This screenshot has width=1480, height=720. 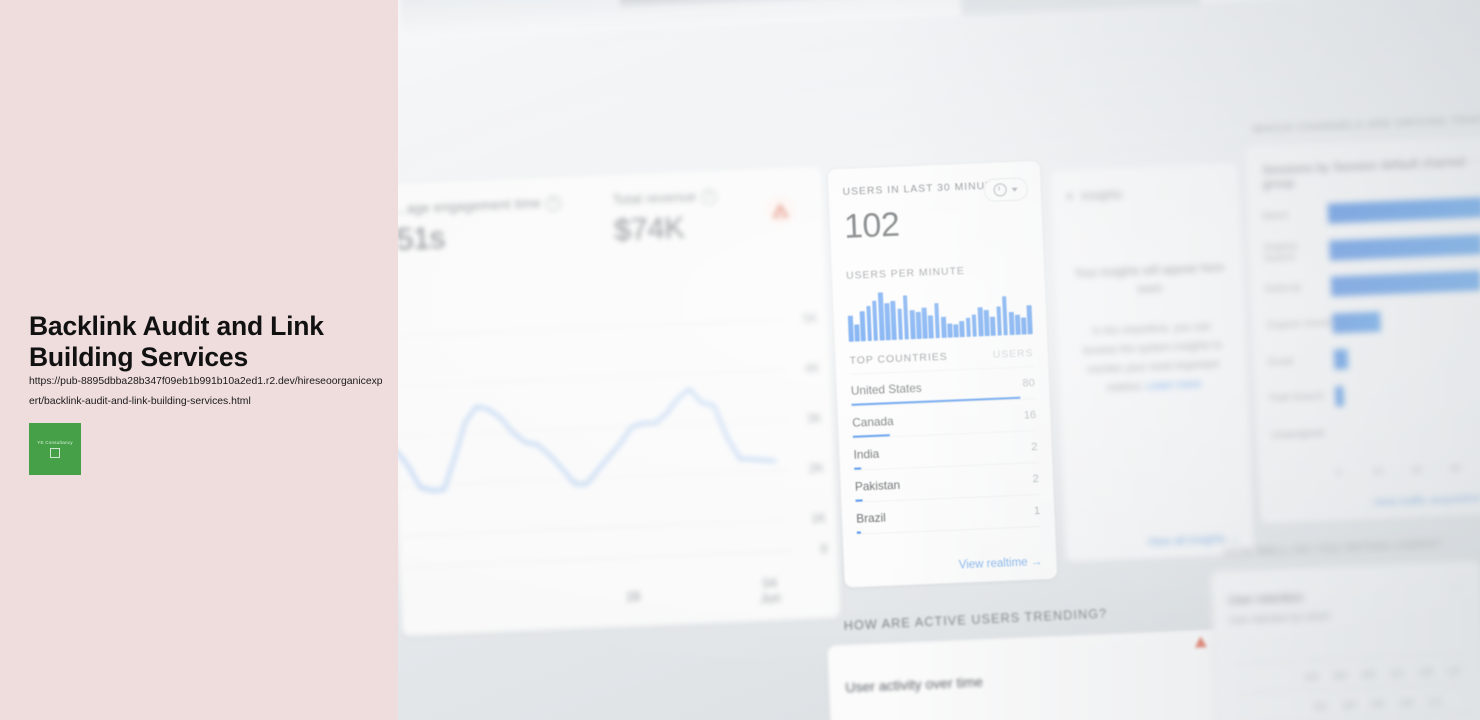 I want to click on country-name: United States, so click(x=886, y=389).